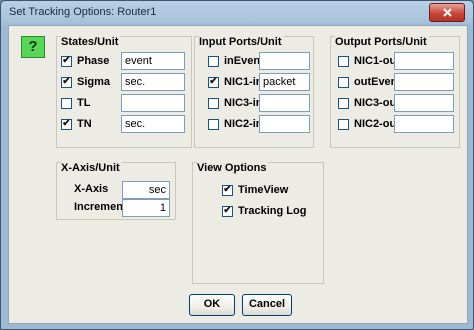 The width and height of the screenshot is (474, 330). What do you see at coordinates (241, 42) in the screenshot?
I see `input-ports-group-title: Input Ports/Unit` at bounding box center [241, 42].